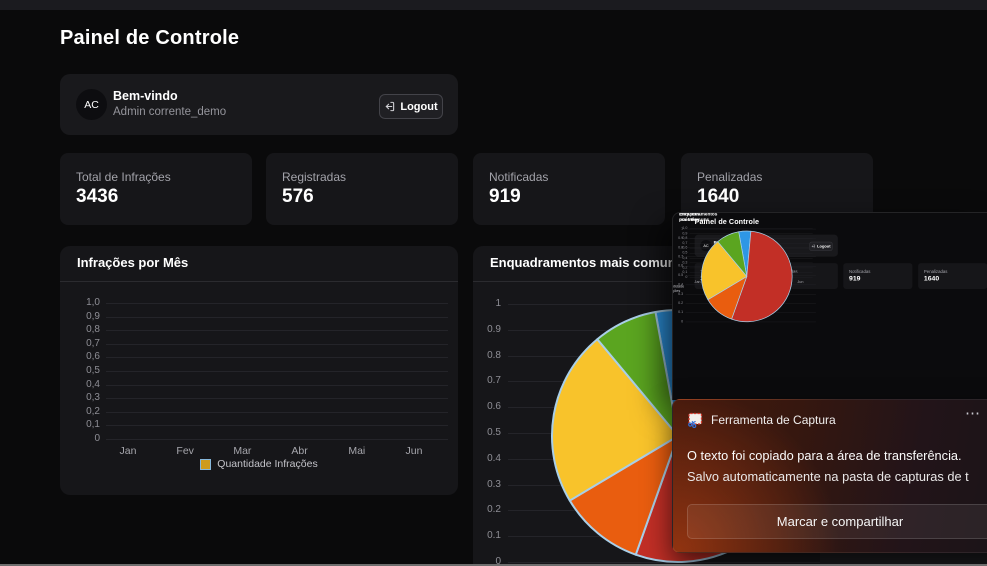  Describe the element at coordinates (747, 276) in the screenshot. I see `pie-chart` at that location.